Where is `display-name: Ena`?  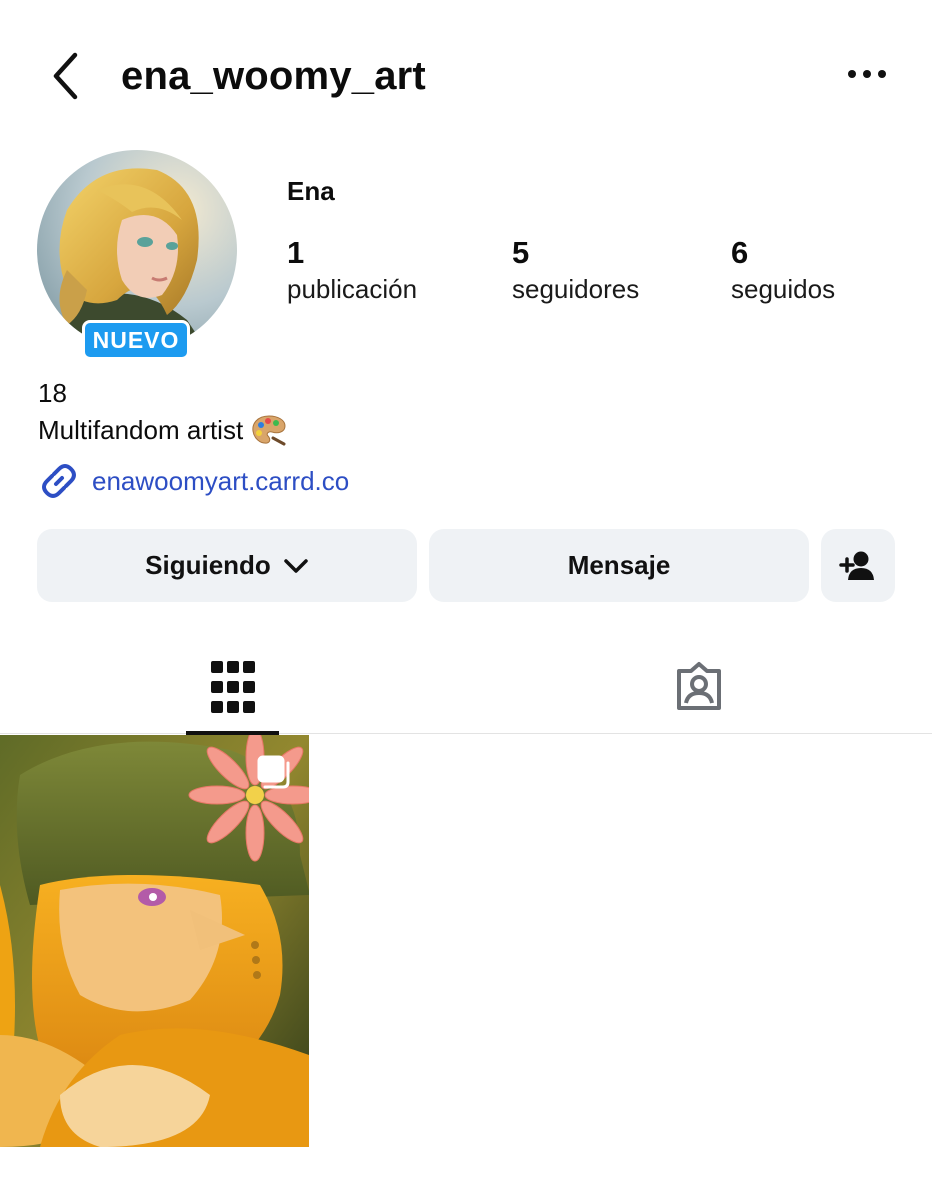 display-name: Ena is located at coordinates (311, 191).